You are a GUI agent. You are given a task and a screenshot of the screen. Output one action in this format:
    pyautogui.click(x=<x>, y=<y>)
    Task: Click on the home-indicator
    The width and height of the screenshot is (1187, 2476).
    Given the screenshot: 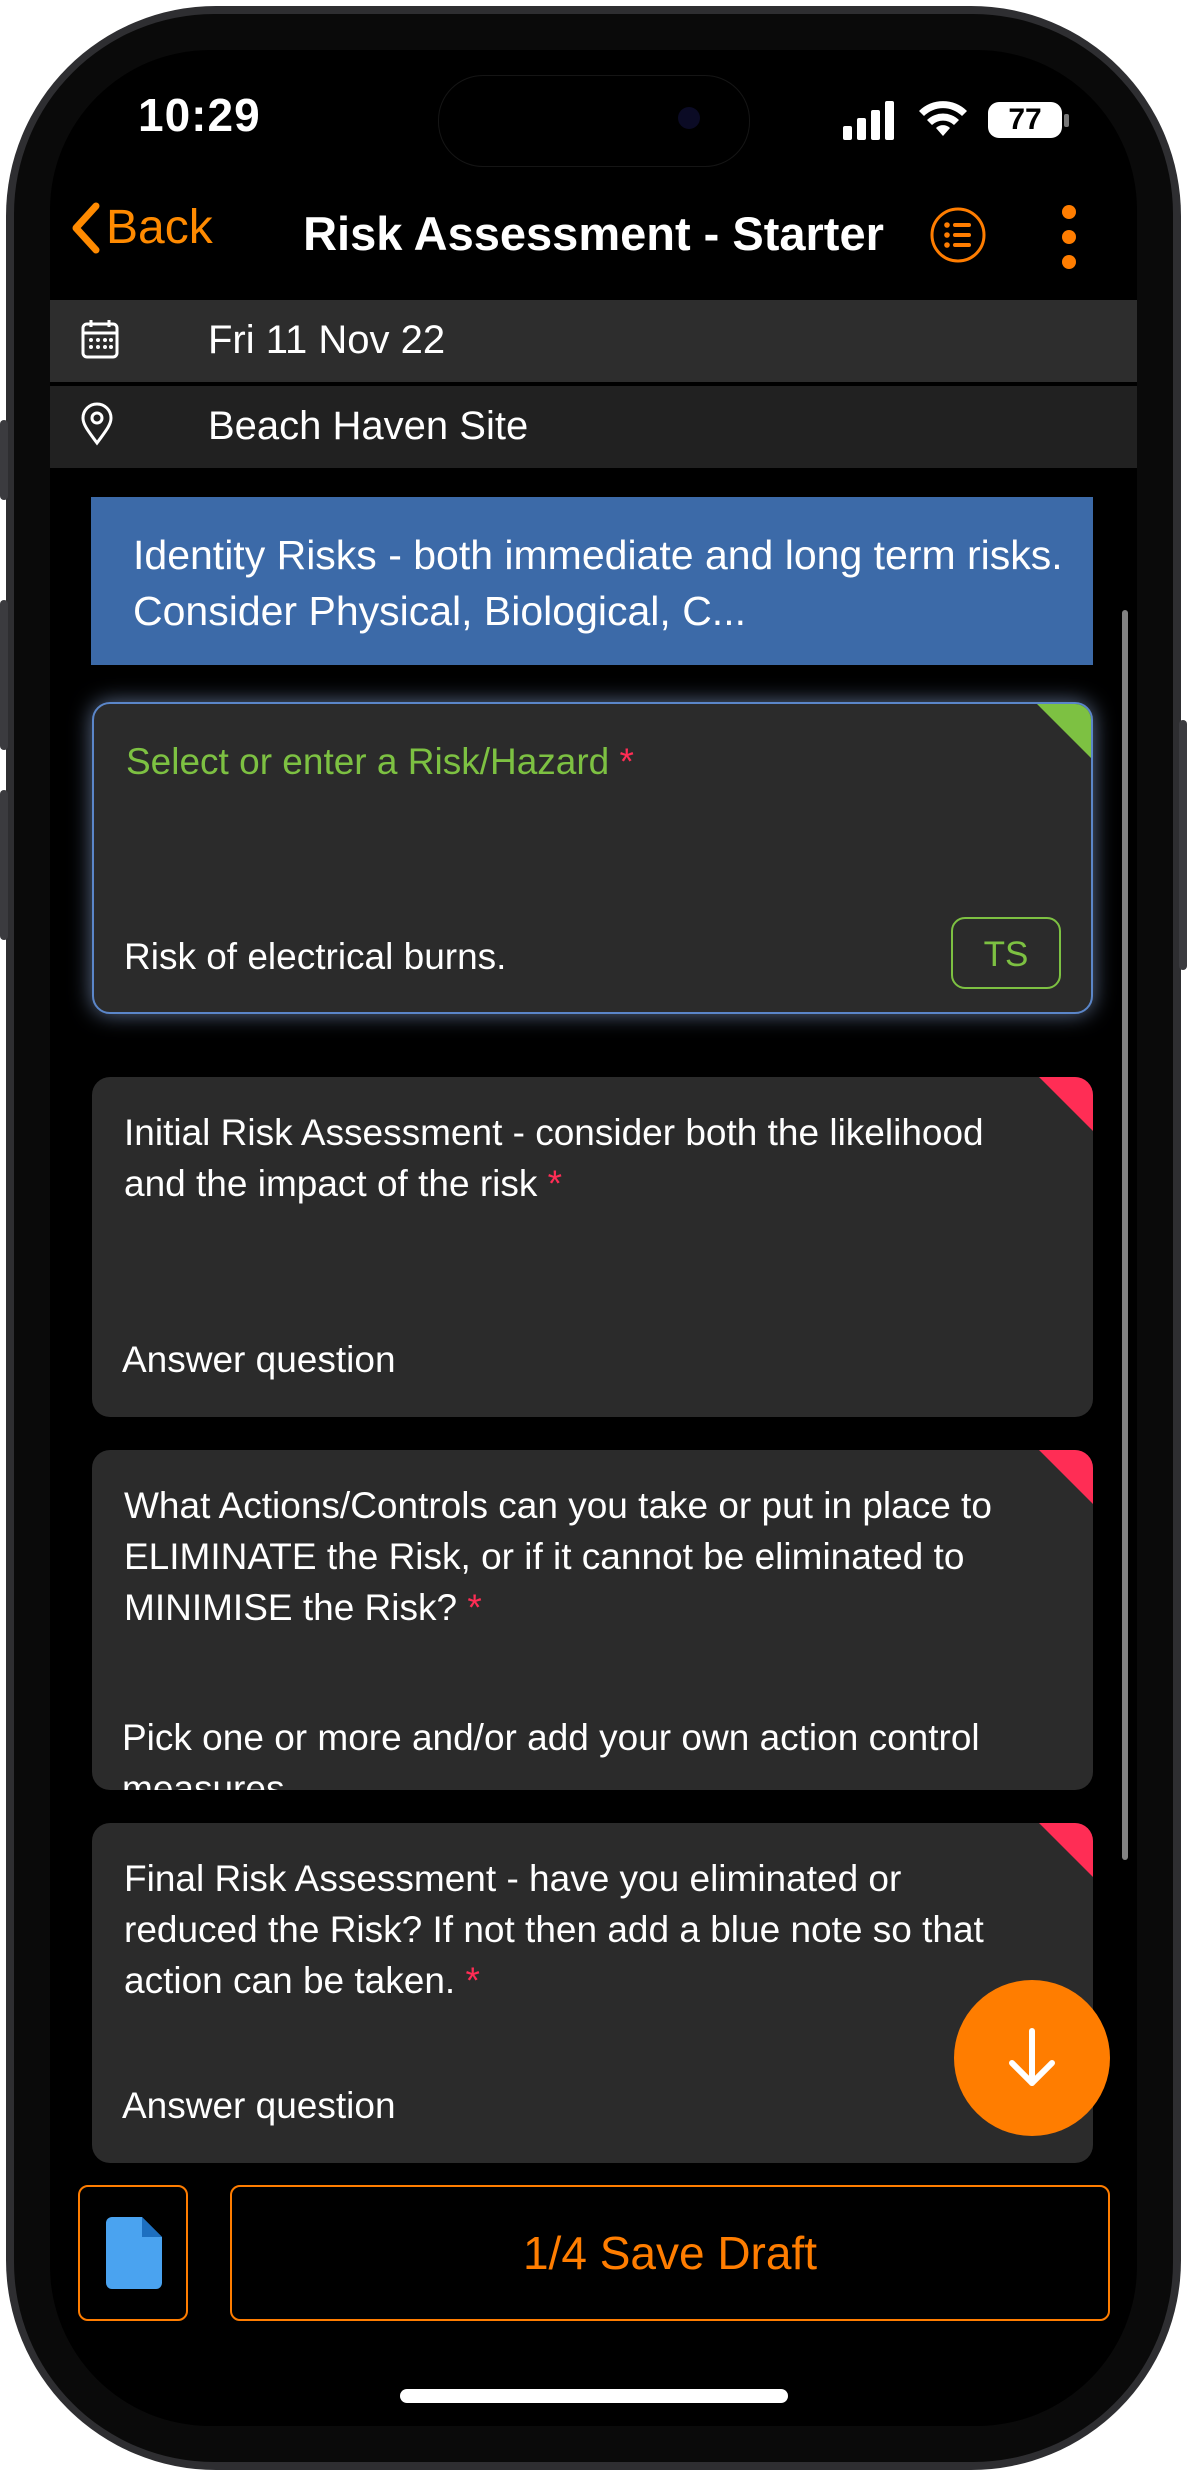 What is the action you would take?
    pyautogui.click(x=594, y=2396)
    